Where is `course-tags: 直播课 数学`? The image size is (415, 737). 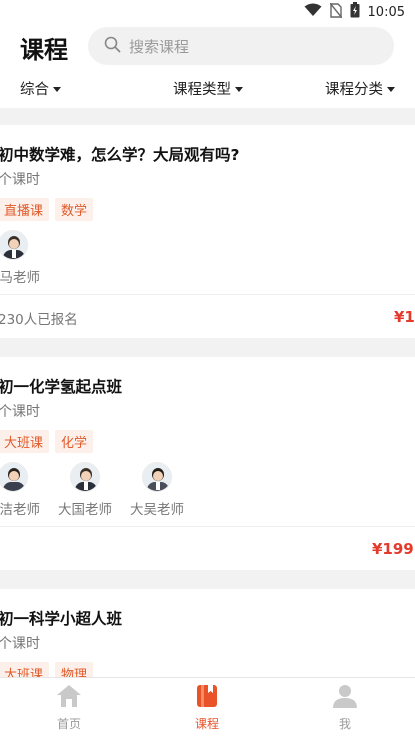
course-tags: 直播课 数学 is located at coordinates (47, 209).